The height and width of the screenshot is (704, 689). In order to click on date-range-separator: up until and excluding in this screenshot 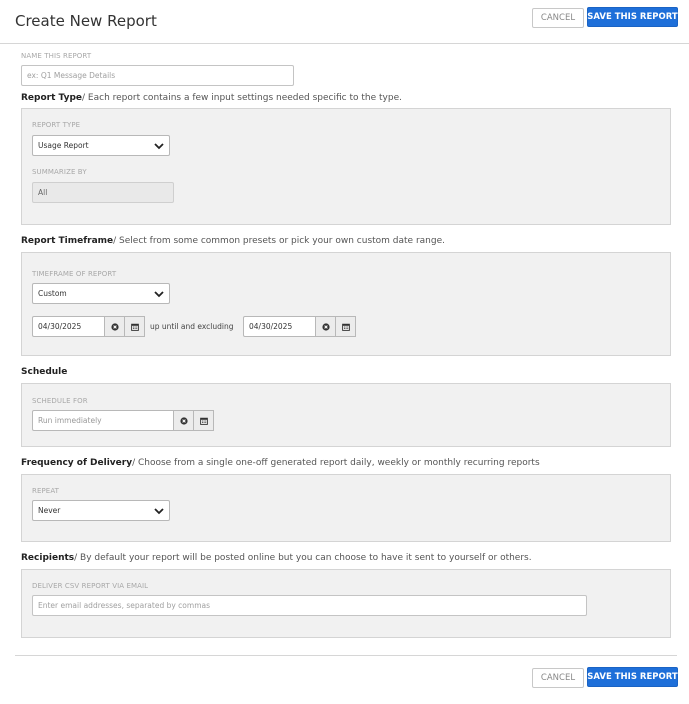, I will do `click(192, 326)`.